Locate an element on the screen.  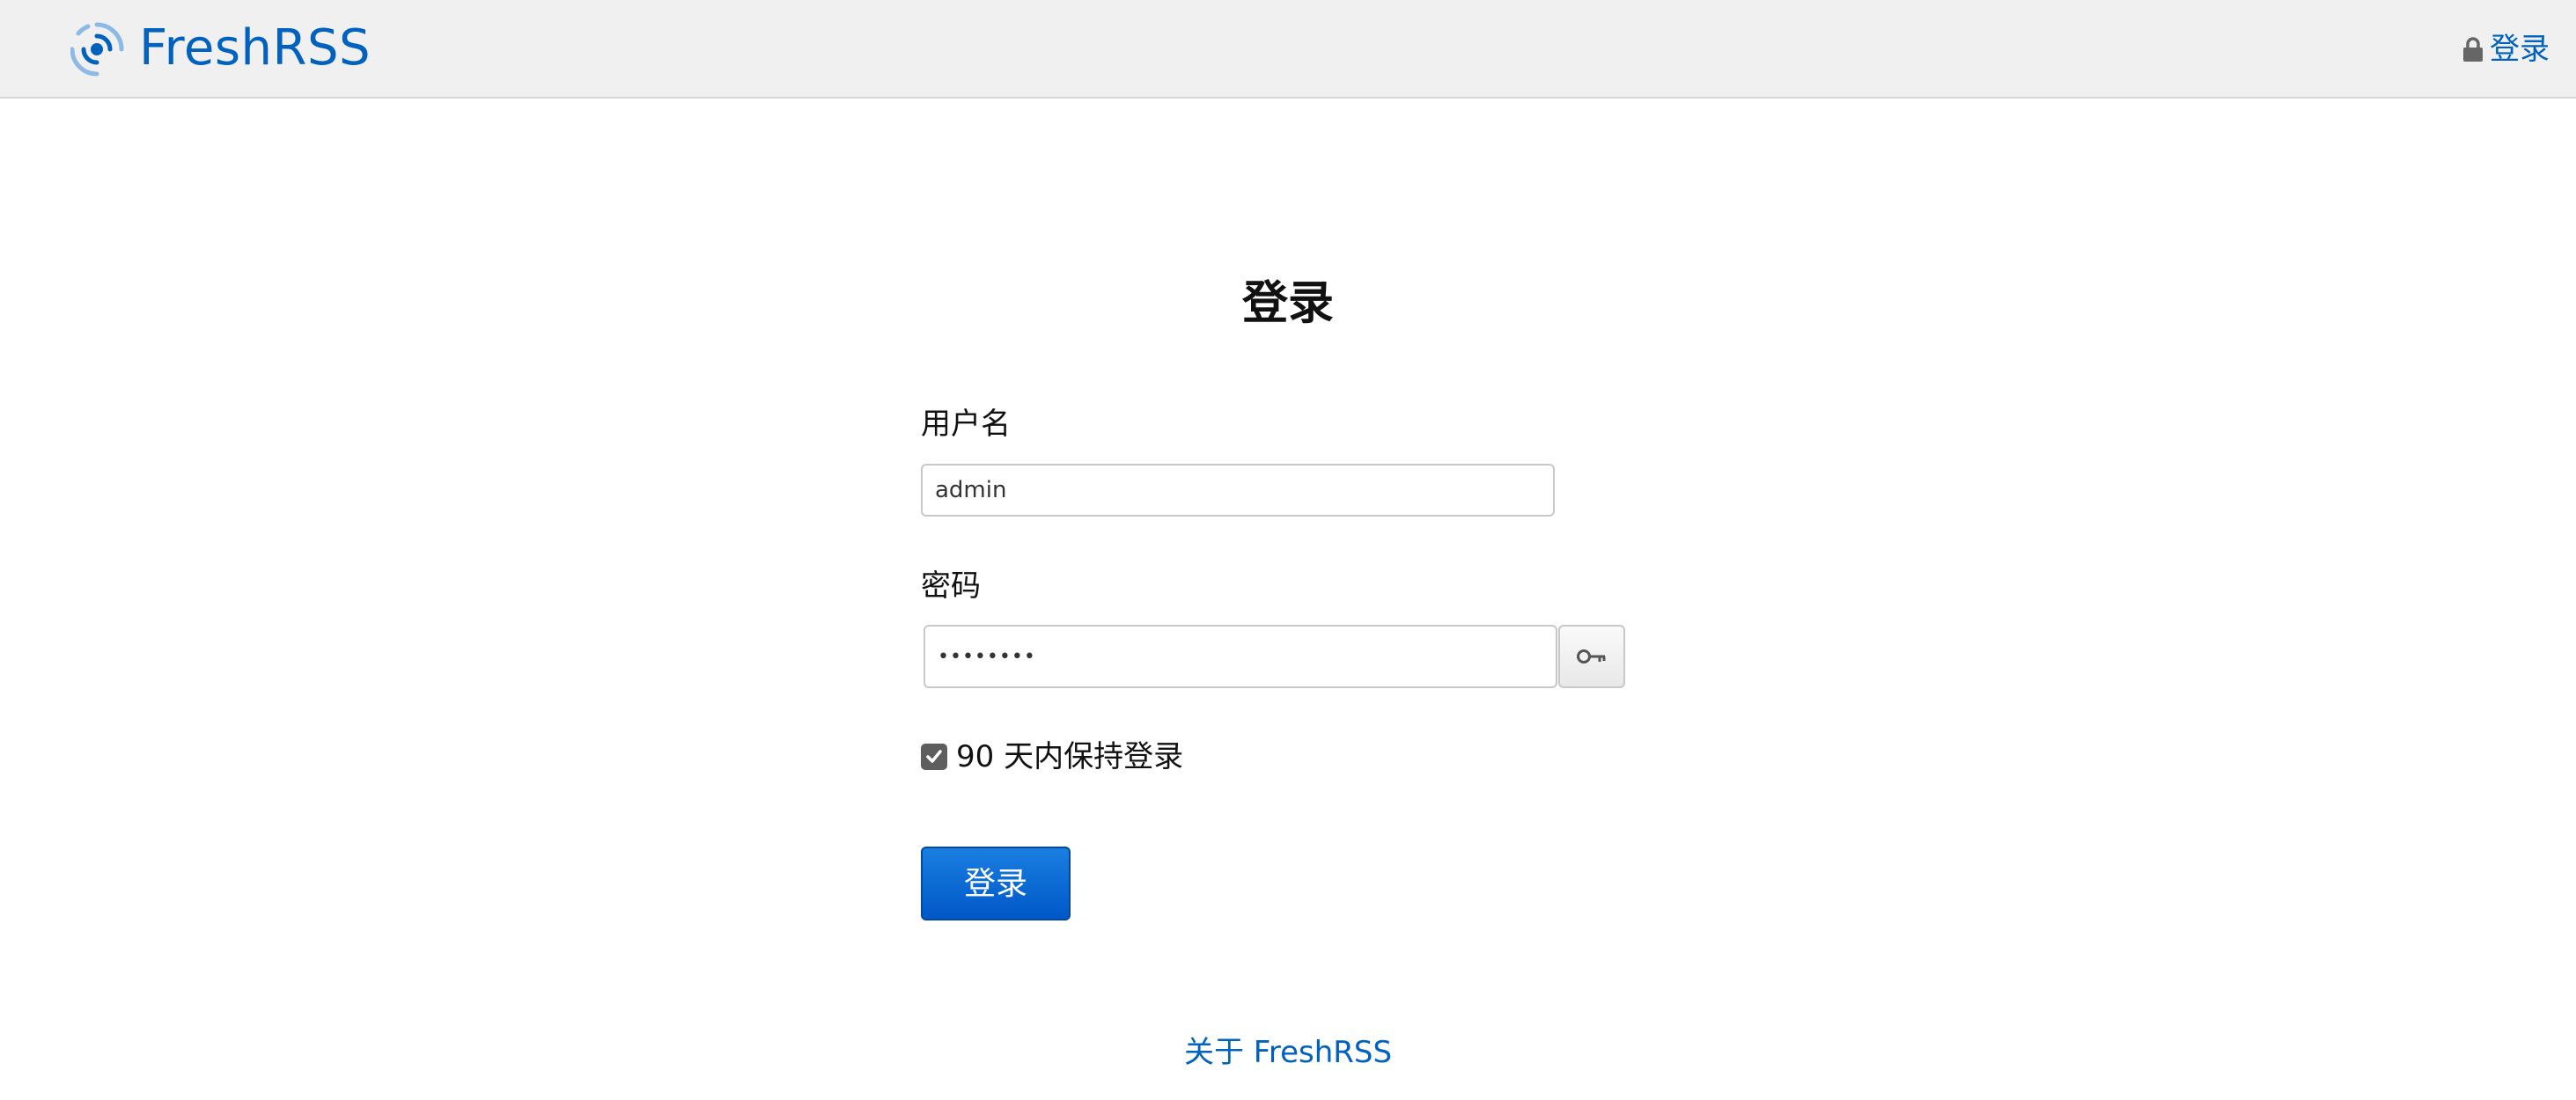
password-input is located at coordinates (1241, 657).